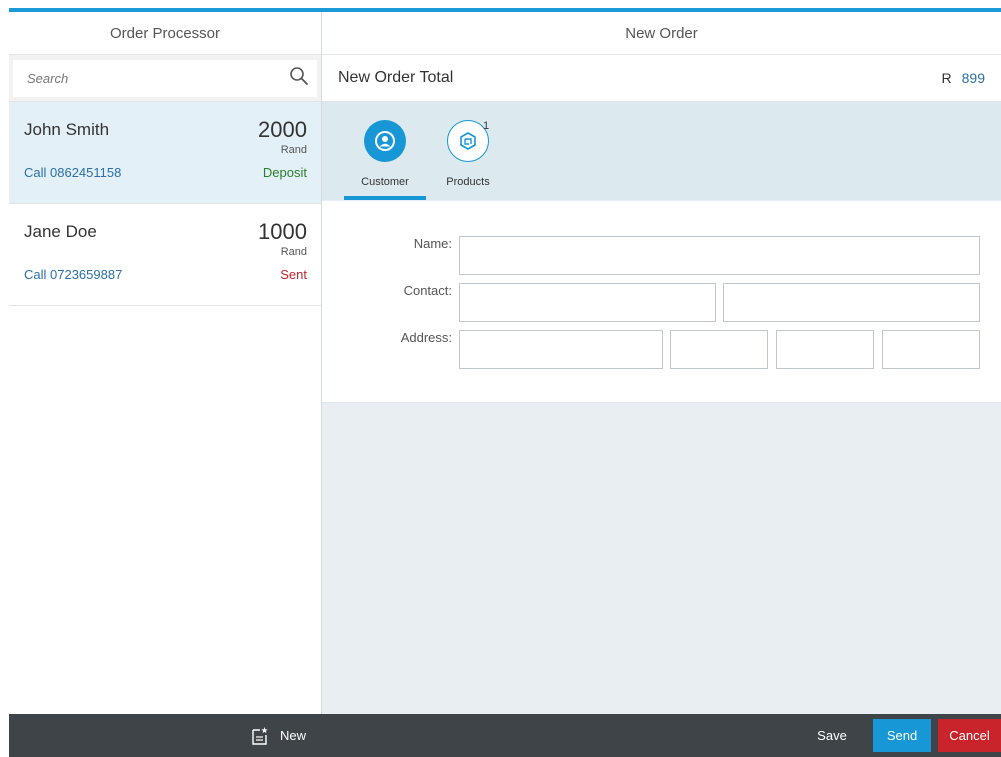 This screenshot has height=757, width=1001. What do you see at coordinates (67, 129) in the screenshot?
I see `list-item-title: John Smith` at bounding box center [67, 129].